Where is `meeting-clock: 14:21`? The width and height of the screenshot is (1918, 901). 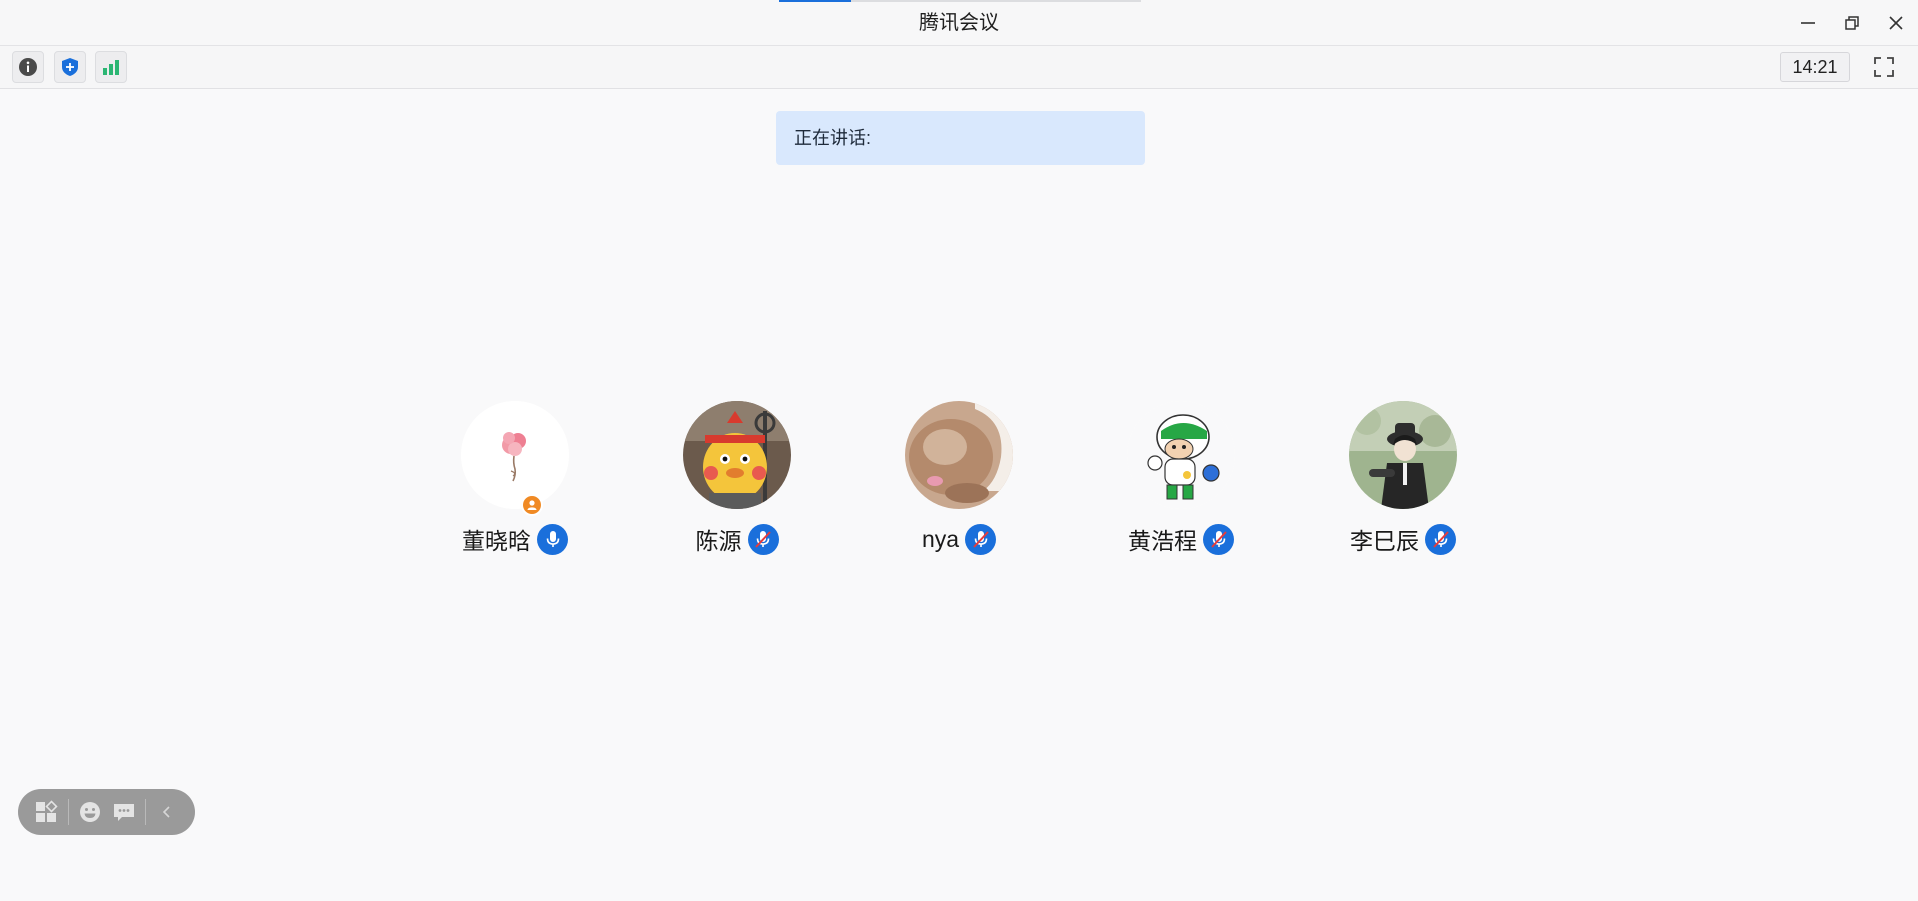
meeting-clock: 14:21 is located at coordinates (1815, 67).